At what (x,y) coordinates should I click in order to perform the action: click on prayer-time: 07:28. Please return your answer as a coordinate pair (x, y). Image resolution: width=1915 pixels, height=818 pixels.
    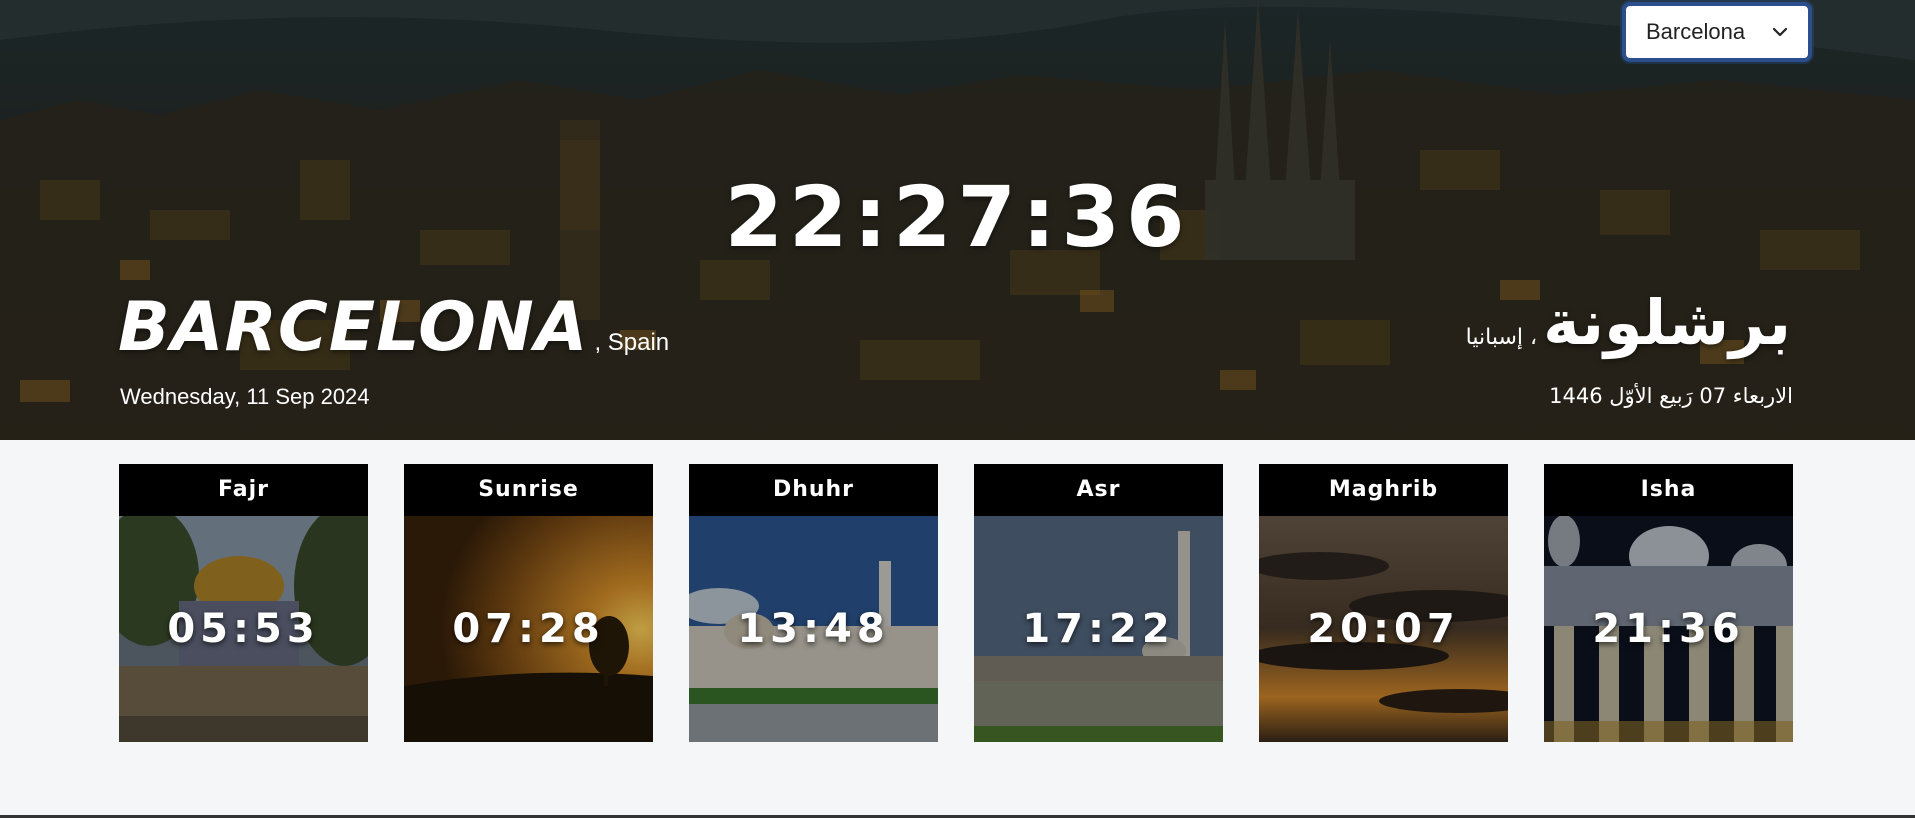
    Looking at the image, I should click on (528, 629).